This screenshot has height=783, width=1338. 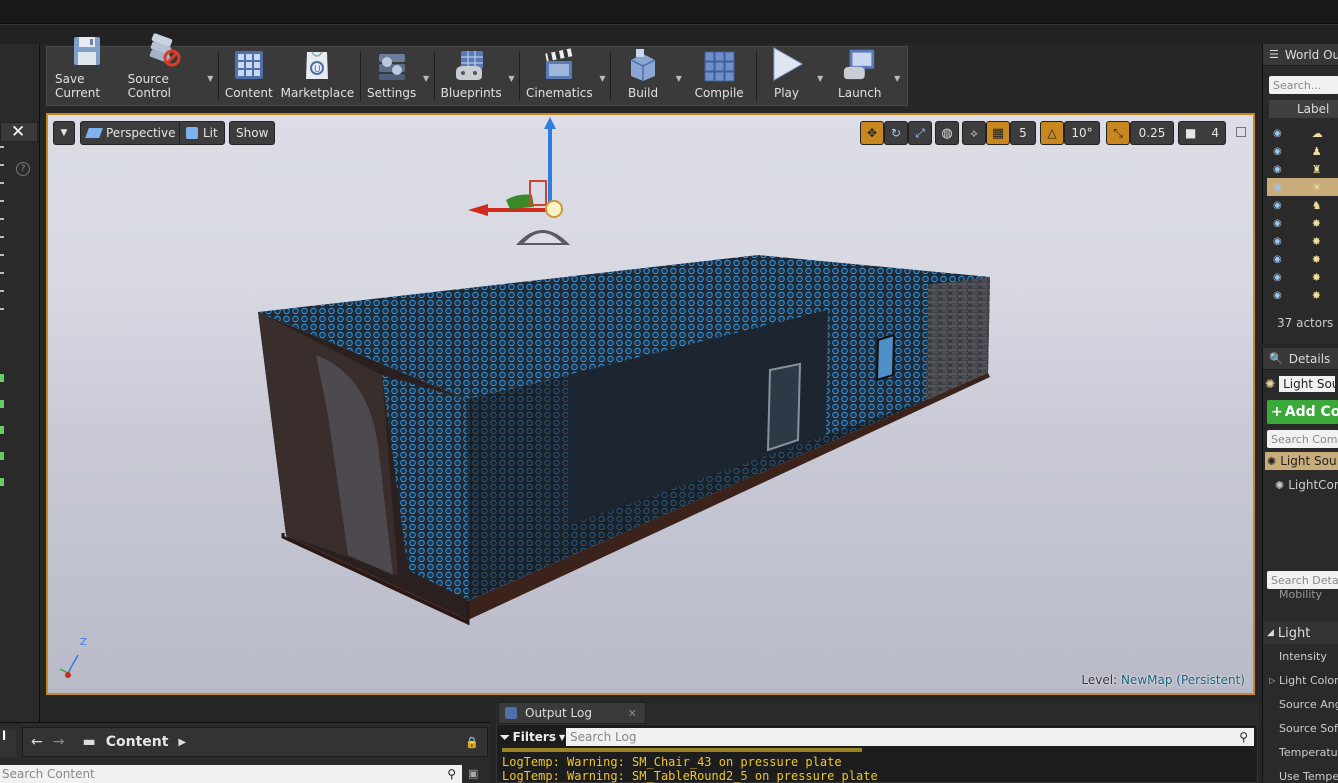 I want to click on rotation-snap-value: 10°, so click(x=1082, y=133).